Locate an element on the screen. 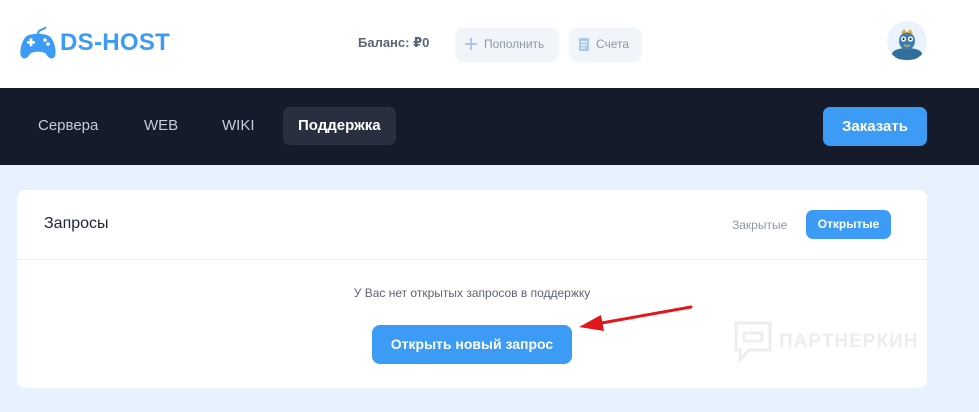 The image size is (979, 412). watermark-logo-icon is located at coordinates (753, 342).